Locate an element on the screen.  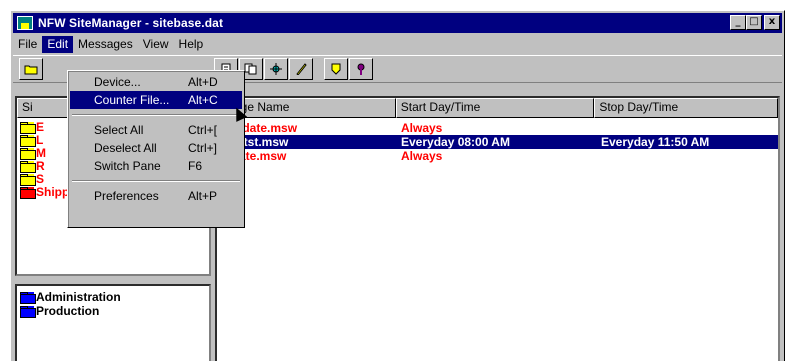
menu-item-preferences: Preferences Alt+P is located at coordinates (156, 196).